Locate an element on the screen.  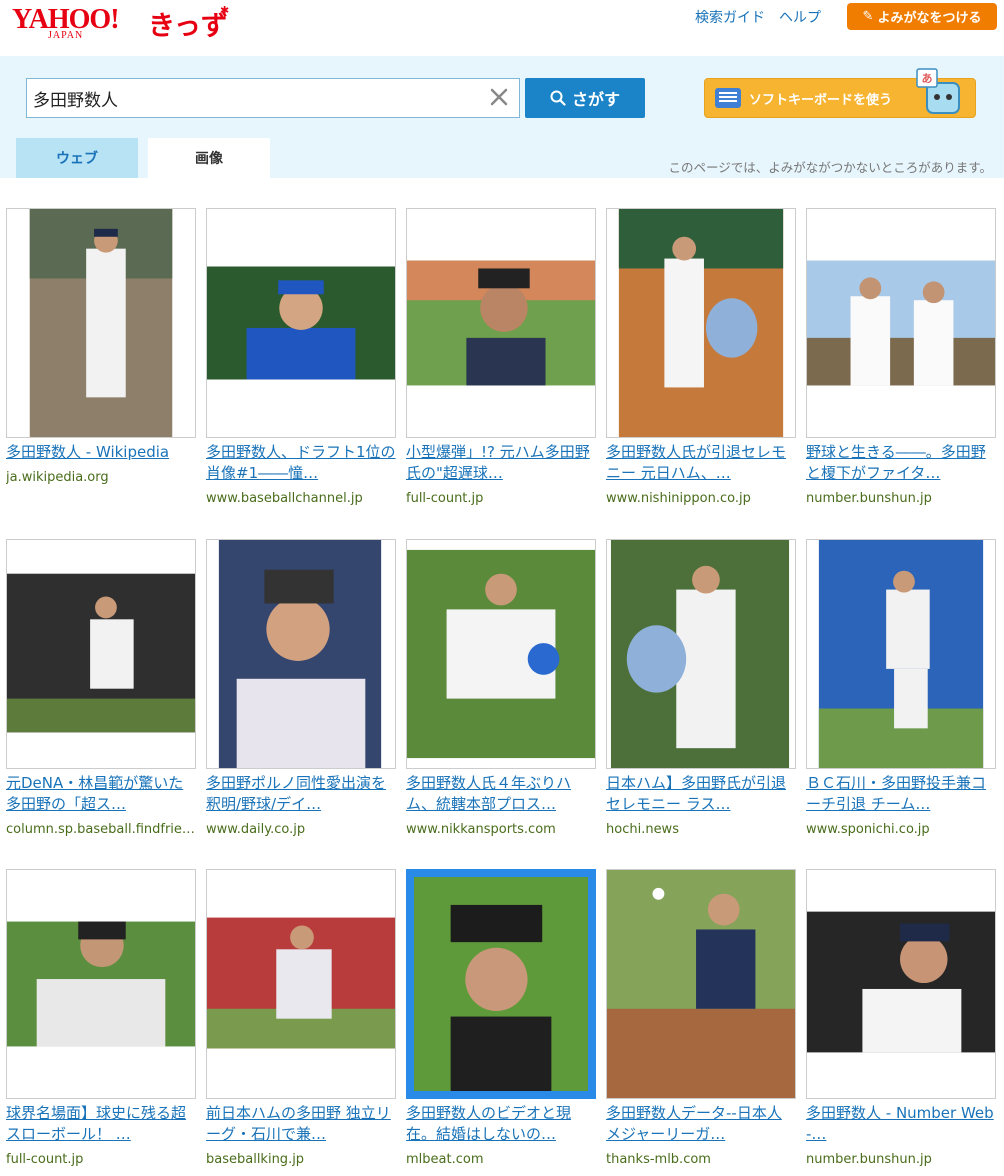
result-domain: www.nikkansports.com is located at coordinates (481, 829).